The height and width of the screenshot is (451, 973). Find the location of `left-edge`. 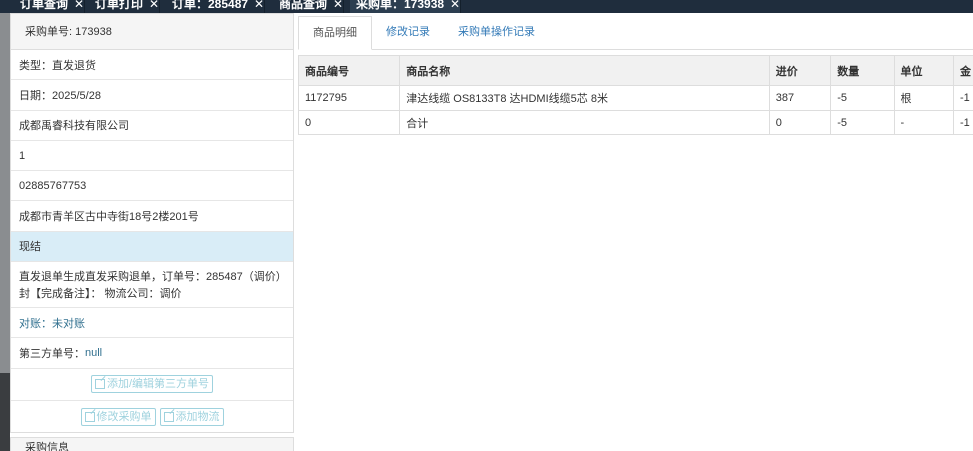

left-edge is located at coordinates (5, 232).